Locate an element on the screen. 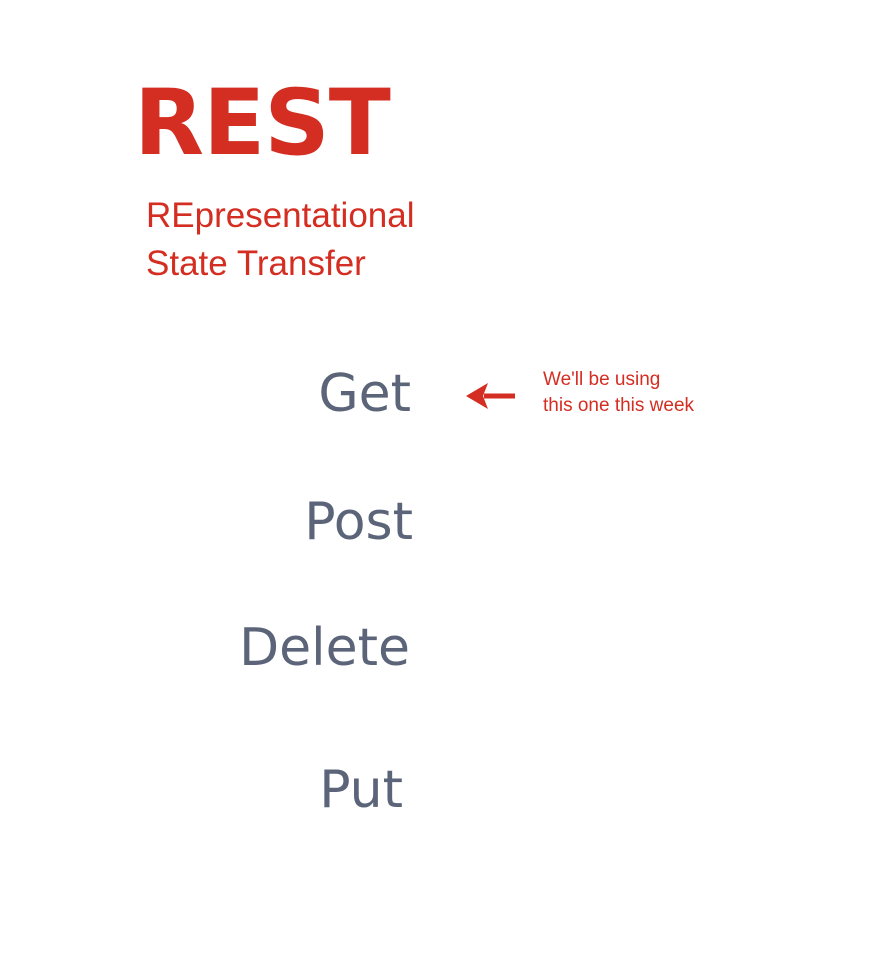 This screenshot has width=894, height=964. method-put: Put is located at coordinates (361, 790).